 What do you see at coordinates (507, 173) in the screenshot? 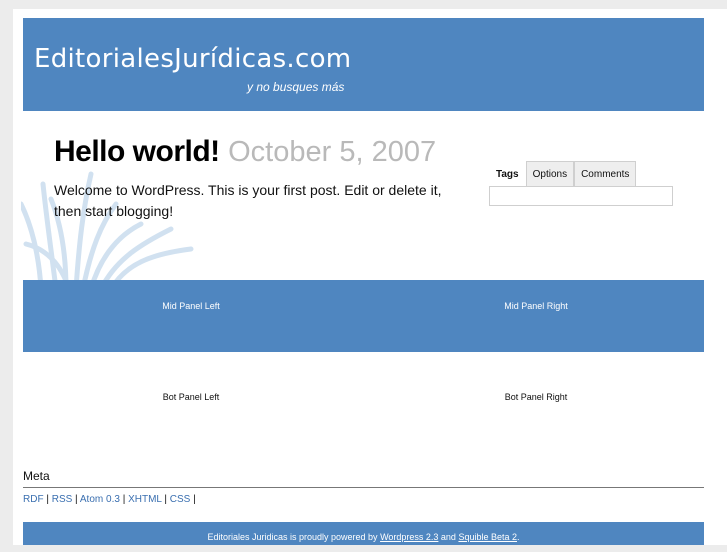
I see `tab-tags: Tags` at bounding box center [507, 173].